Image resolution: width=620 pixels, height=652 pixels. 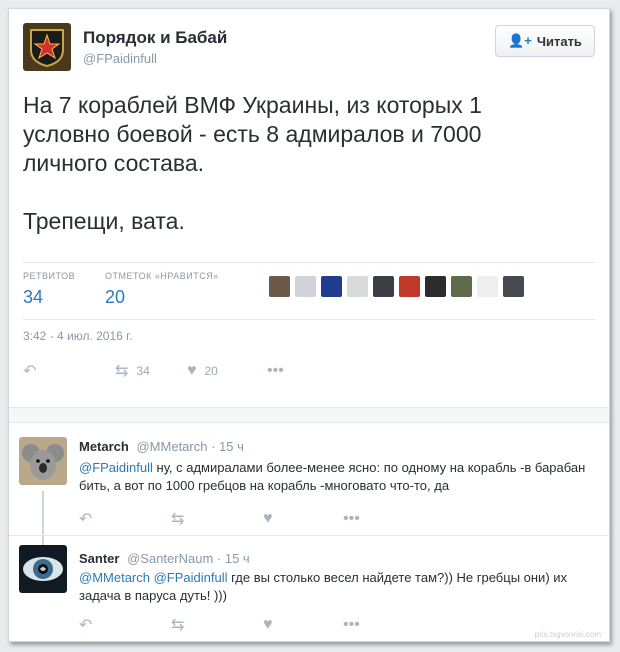 I want to click on likers-avatars, so click(x=396, y=286).